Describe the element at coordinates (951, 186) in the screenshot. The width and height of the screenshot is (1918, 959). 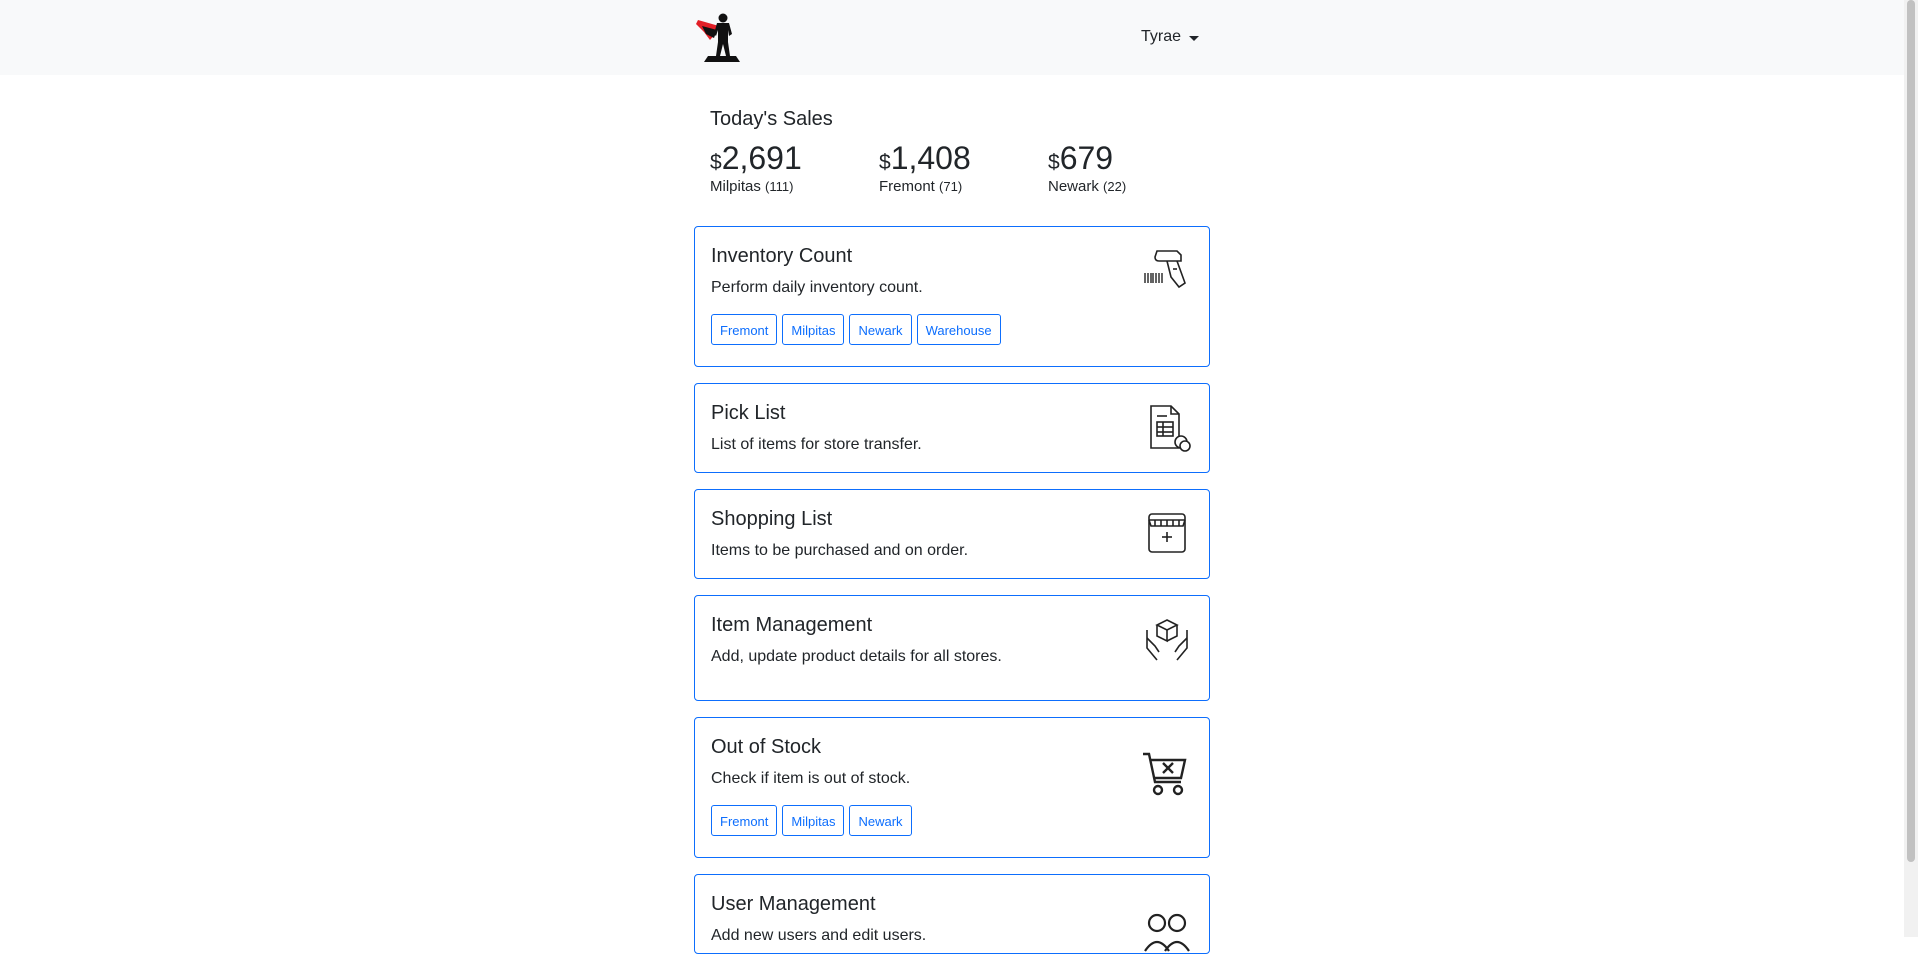
I see `store-count: (71)` at that location.